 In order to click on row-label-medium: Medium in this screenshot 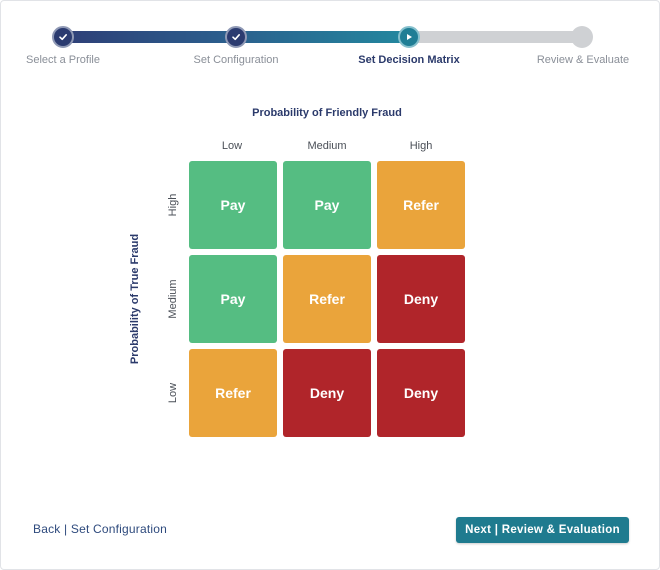, I will do `click(173, 299)`.